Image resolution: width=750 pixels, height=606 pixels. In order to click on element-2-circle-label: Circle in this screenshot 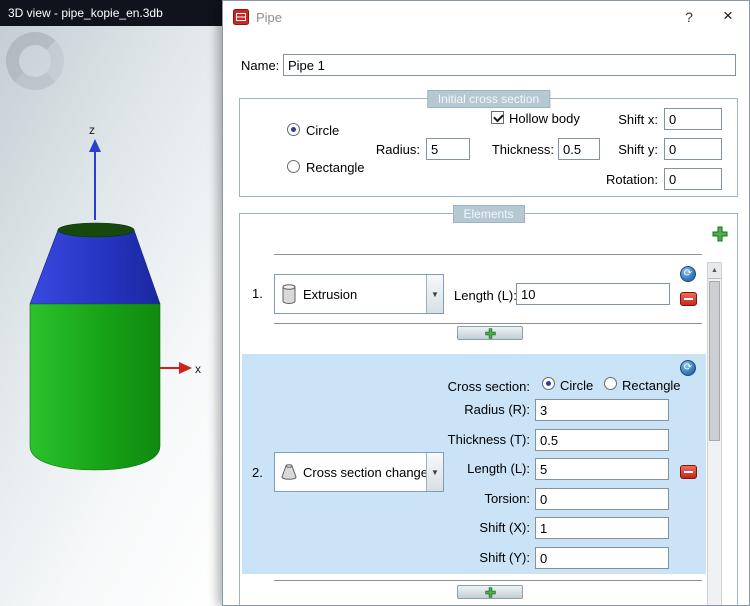, I will do `click(577, 385)`.